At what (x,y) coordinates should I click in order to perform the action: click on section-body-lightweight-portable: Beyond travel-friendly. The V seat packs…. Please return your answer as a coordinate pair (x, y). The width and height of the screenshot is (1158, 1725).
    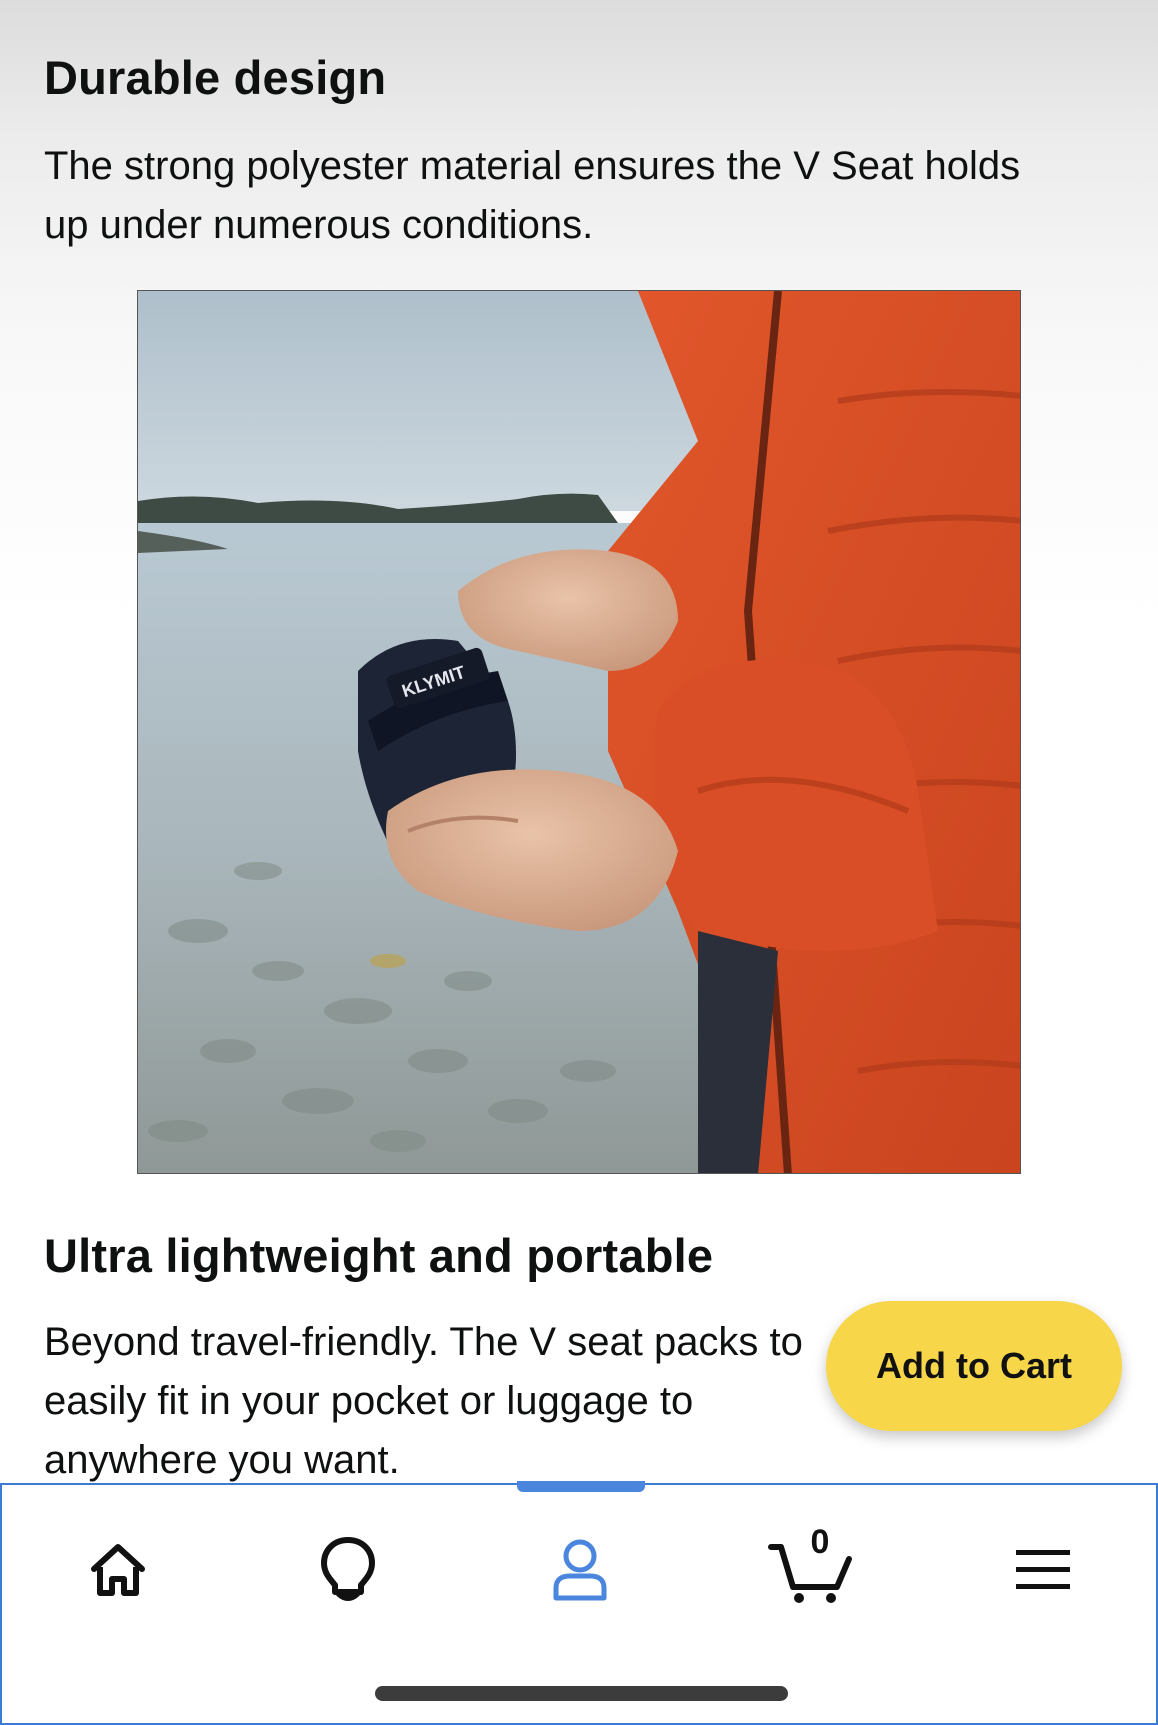
    Looking at the image, I should click on (423, 1401).